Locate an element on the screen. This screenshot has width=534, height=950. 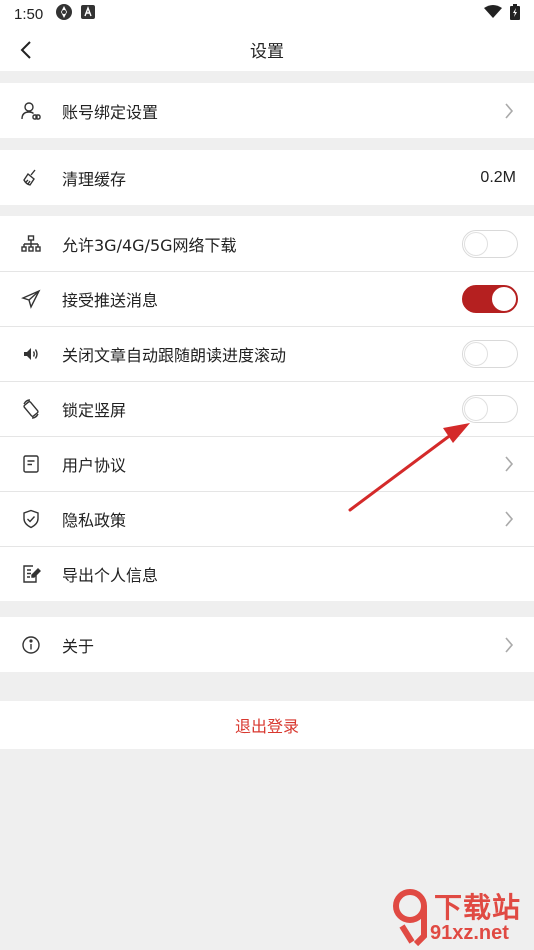
shield-check-icon is located at coordinates (31, 519).